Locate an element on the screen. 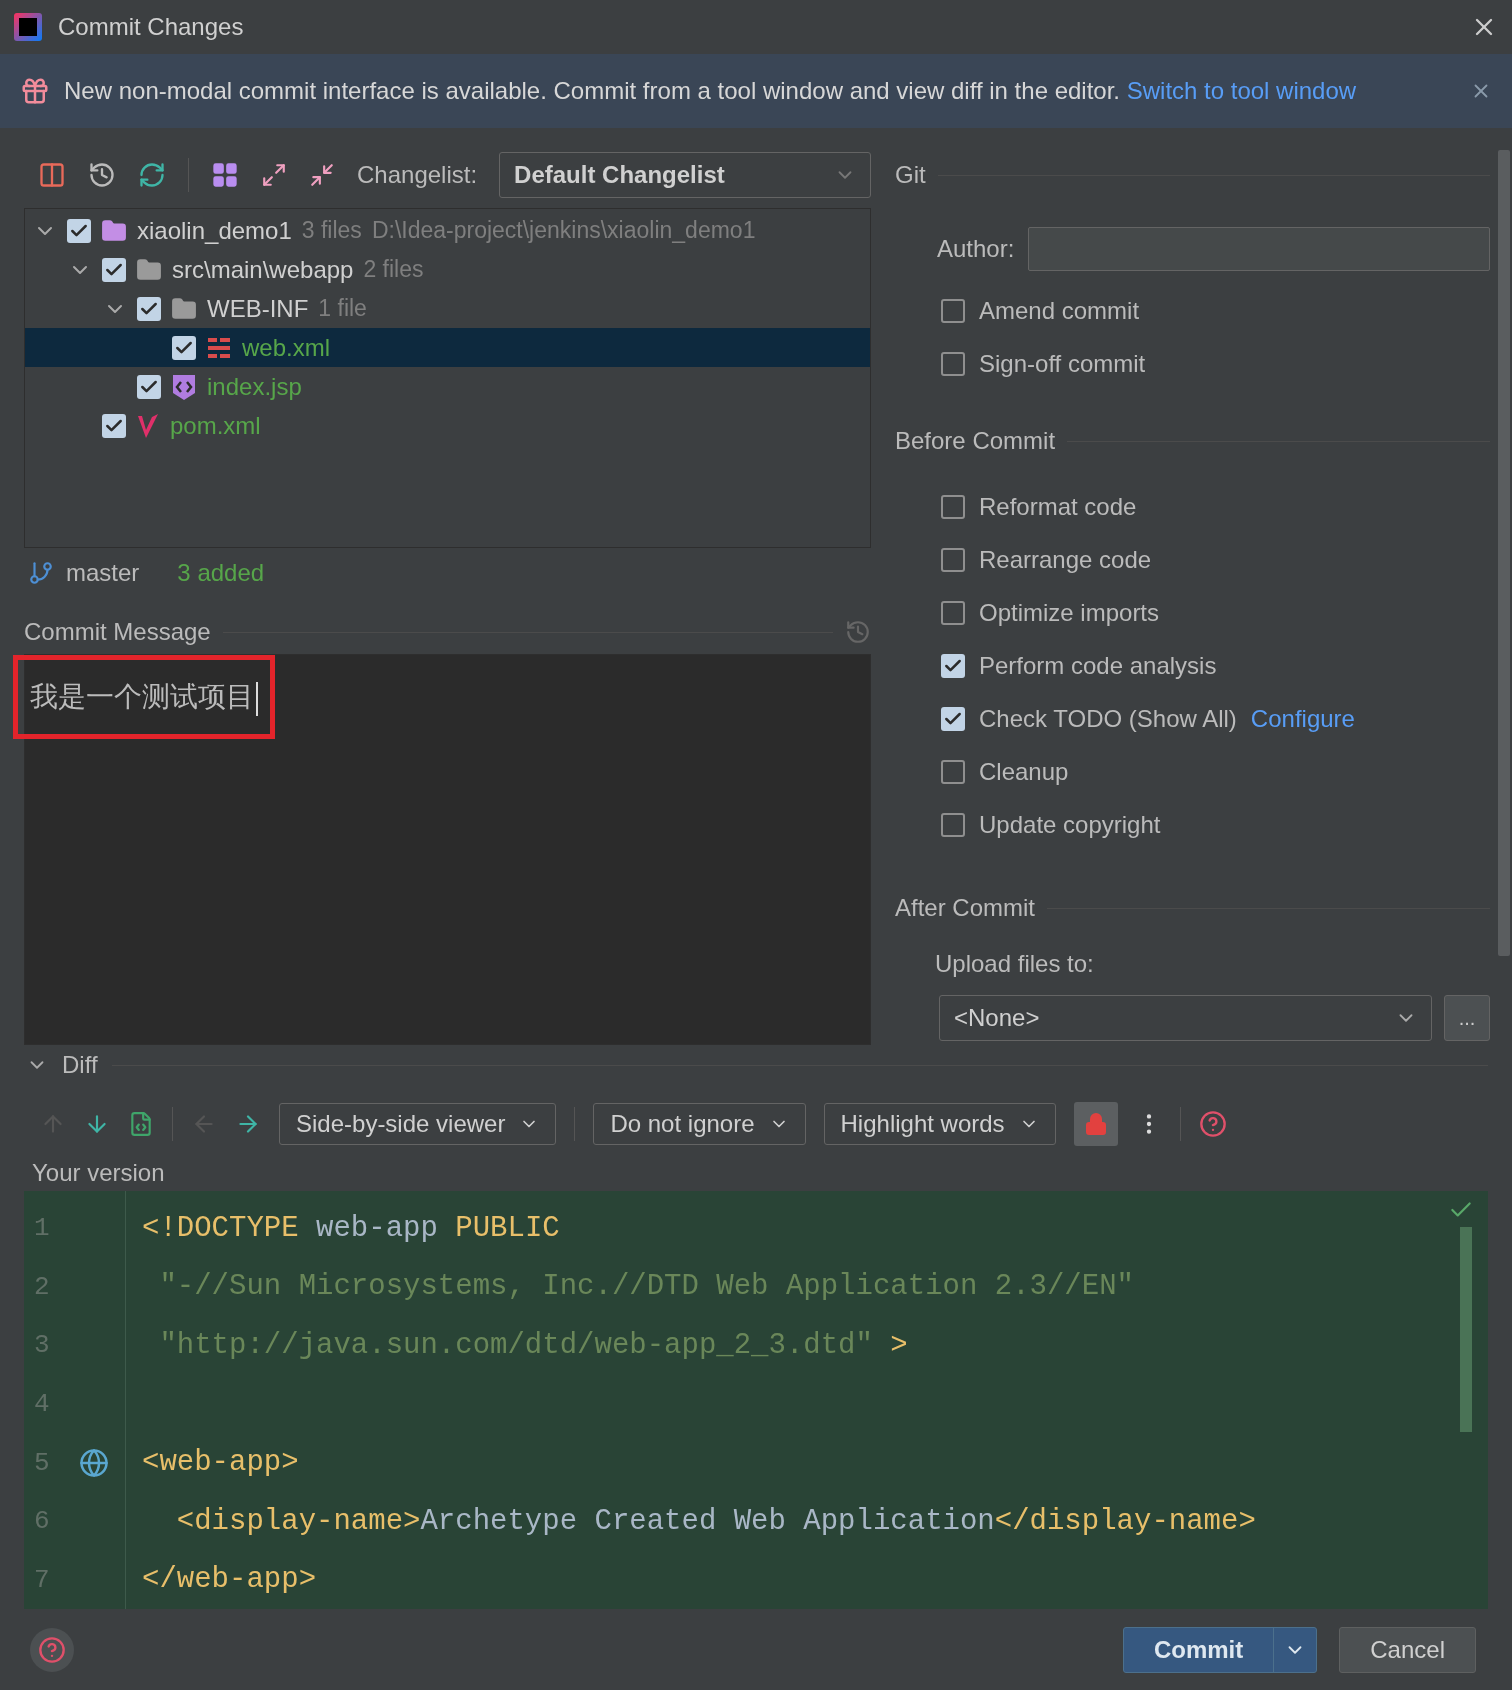 The width and height of the screenshot is (1512, 1690). tree-row: index.jsp is located at coordinates (447, 386).